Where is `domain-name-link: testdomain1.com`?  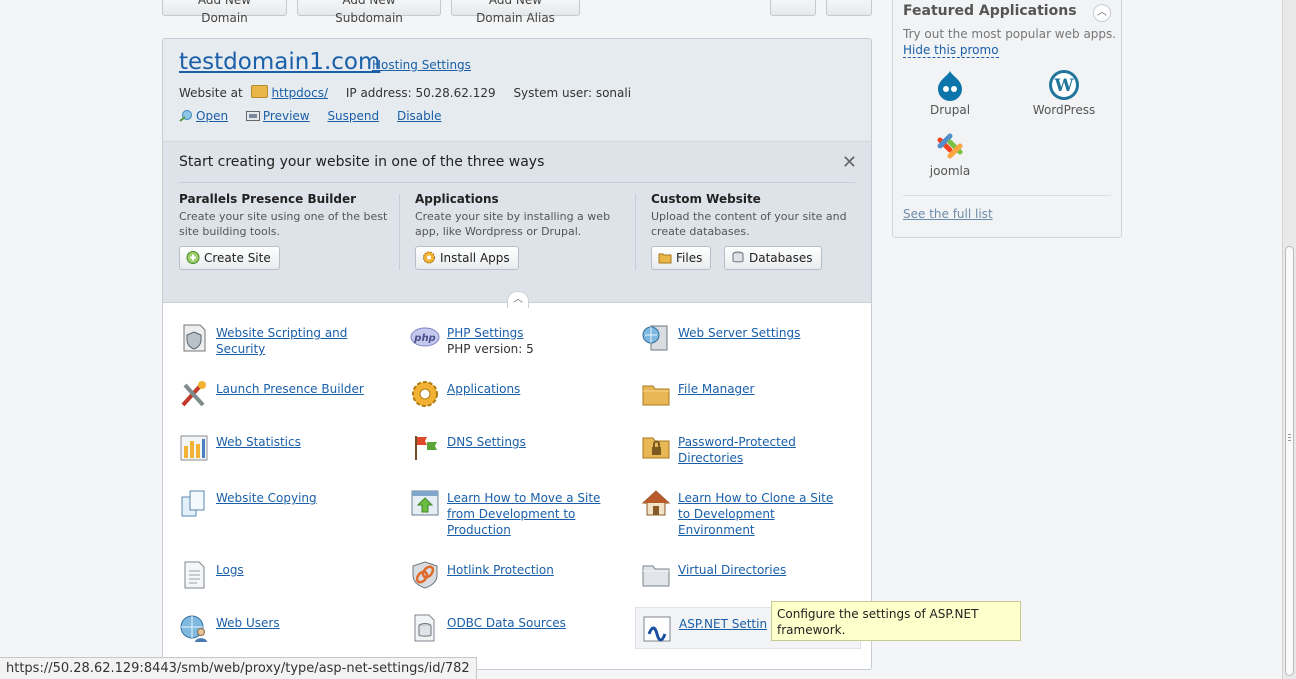
domain-name-link: testdomain1.com is located at coordinates (279, 62).